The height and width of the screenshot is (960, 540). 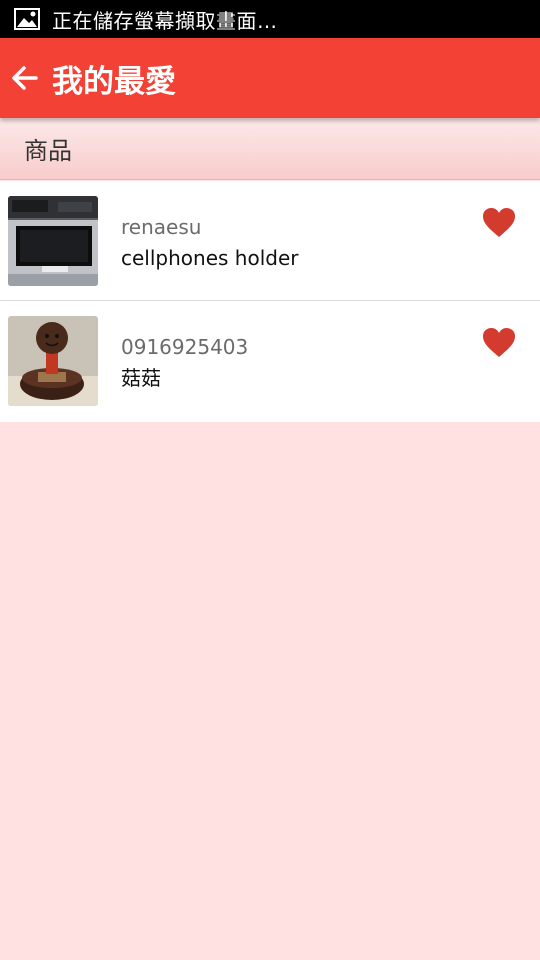 What do you see at coordinates (48, 151) in the screenshot?
I see `section-title: 商品` at bounding box center [48, 151].